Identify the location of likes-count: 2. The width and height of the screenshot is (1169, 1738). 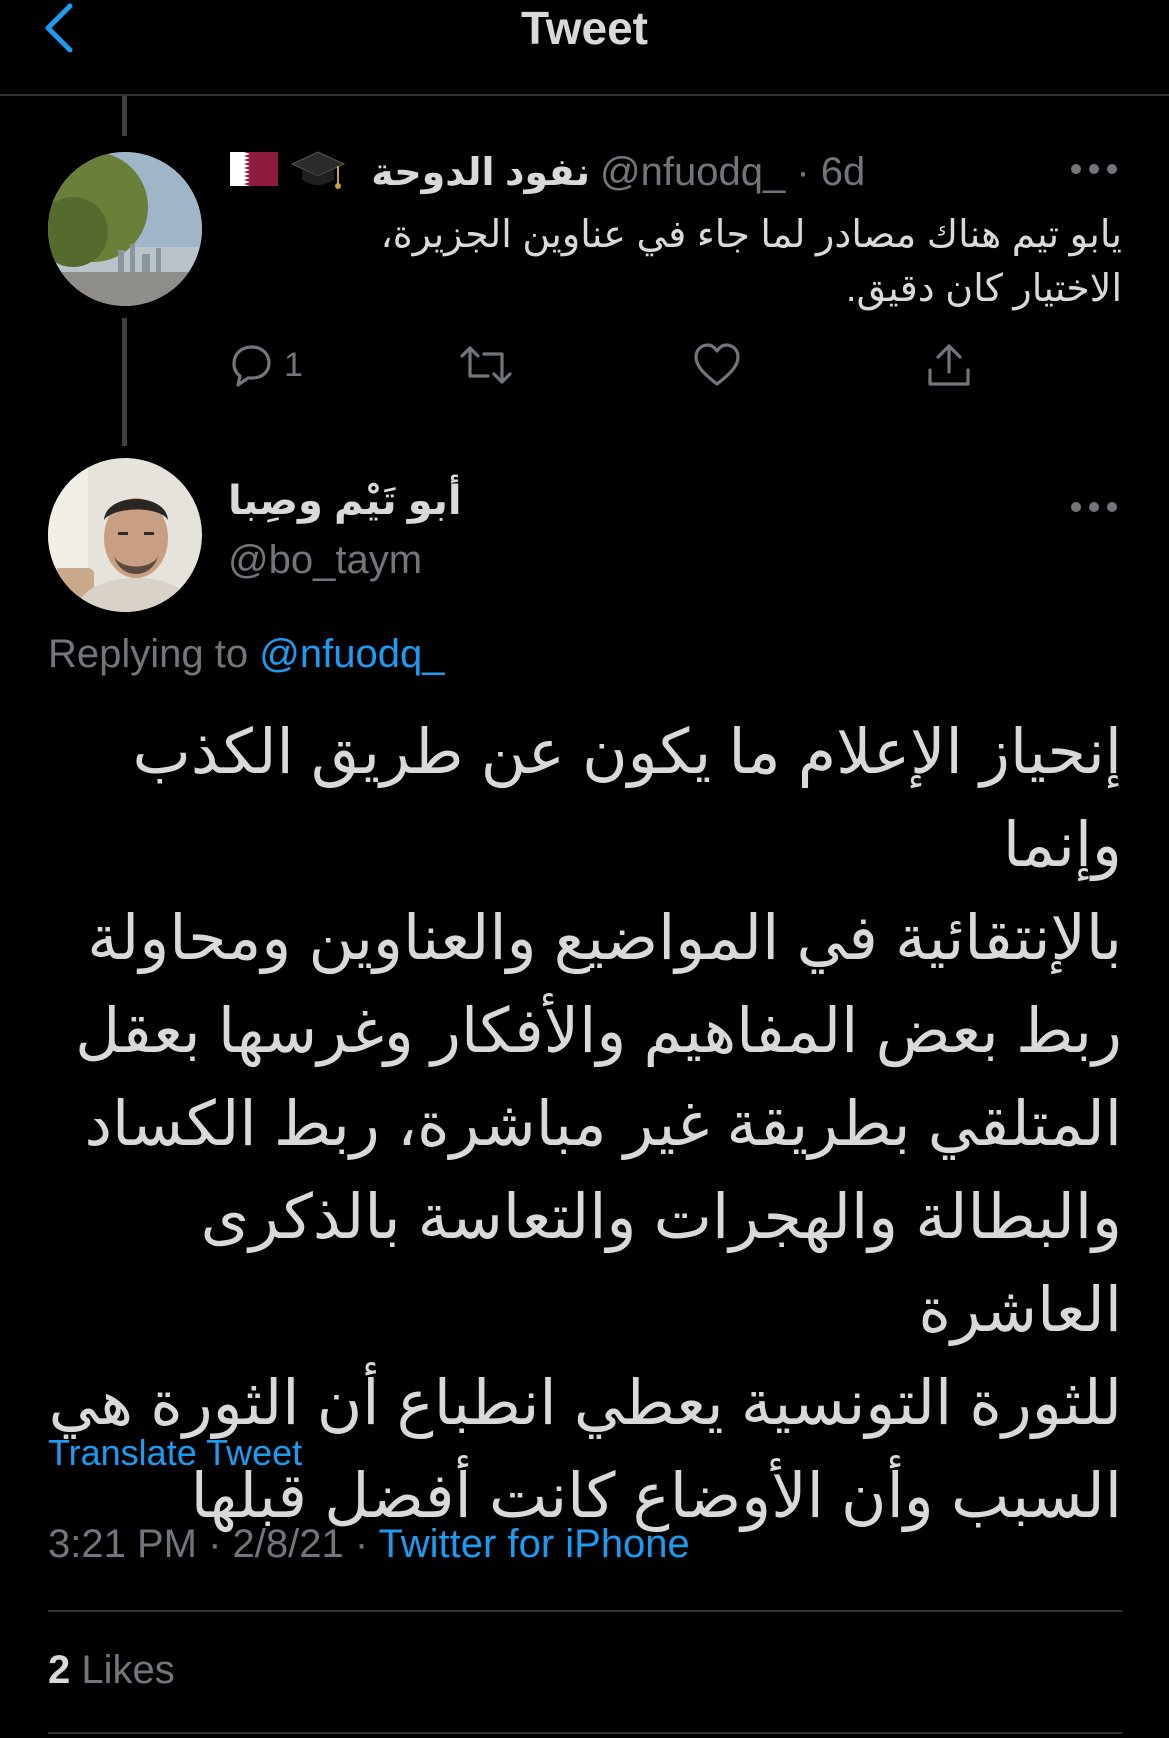
(59, 1670).